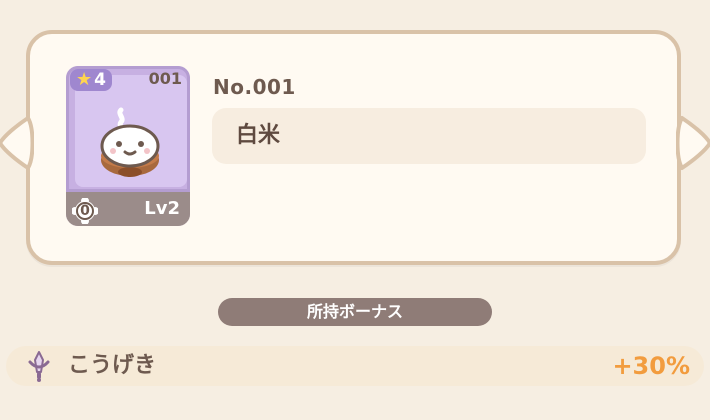 The width and height of the screenshot is (710, 420). What do you see at coordinates (130, 142) in the screenshot?
I see `rice-bowl-icon` at bounding box center [130, 142].